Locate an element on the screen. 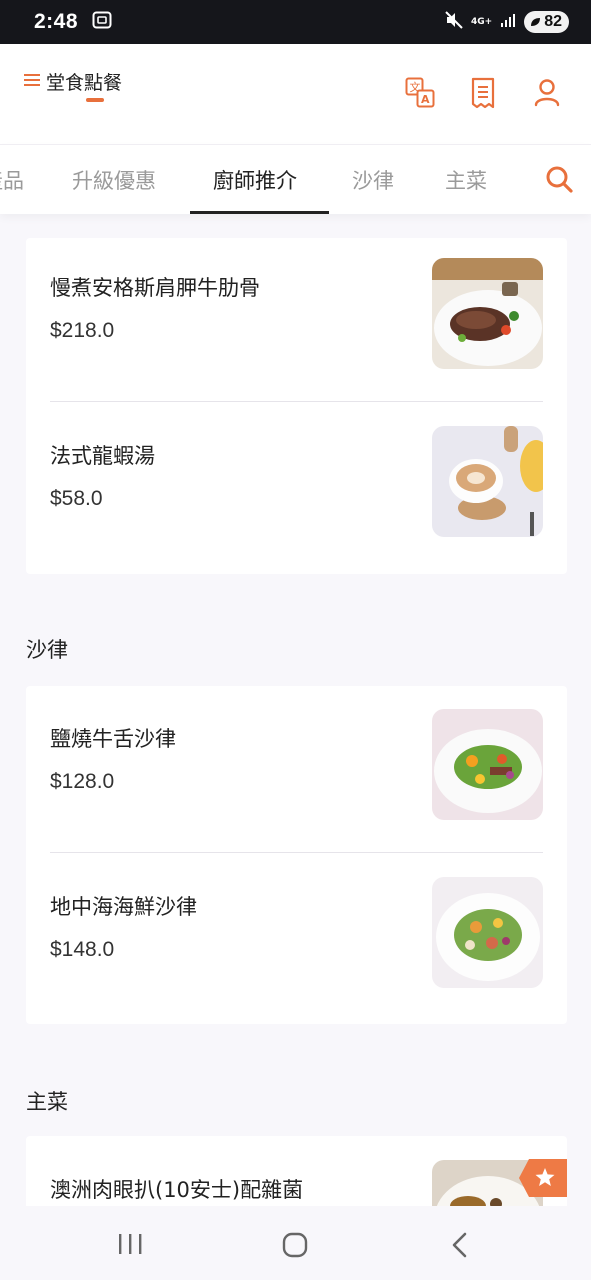 The height and width of the screenshot is (1280, 591). item-price: $58.0 is located at coordinates (76, 498).